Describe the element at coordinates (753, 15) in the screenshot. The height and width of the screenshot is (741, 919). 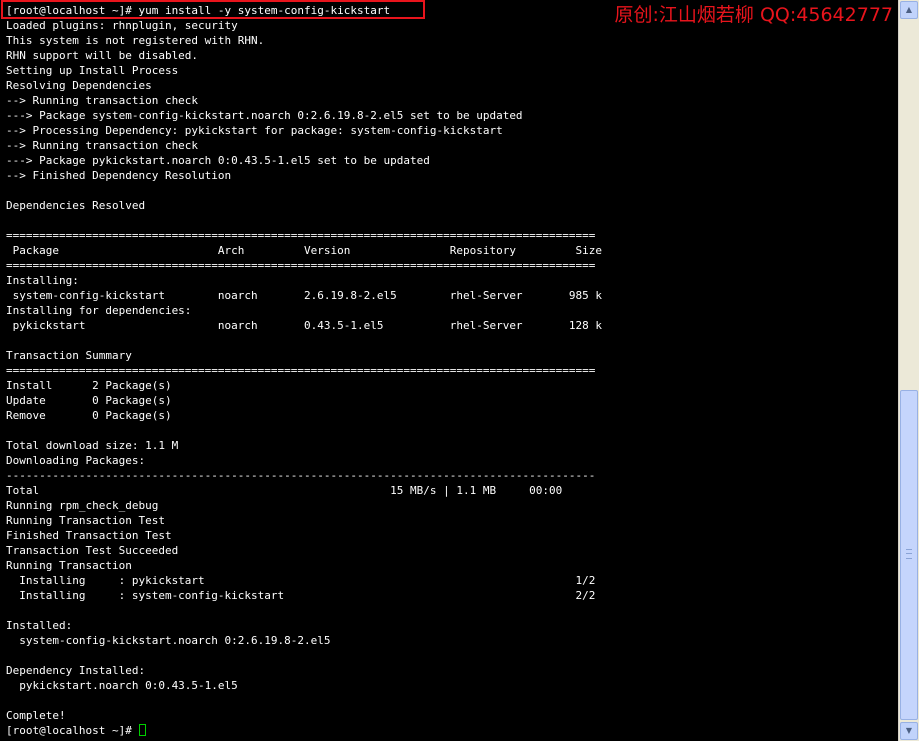
I see `watermark-text: 原创:江山烟若柳 QQ:45642777` at that location.